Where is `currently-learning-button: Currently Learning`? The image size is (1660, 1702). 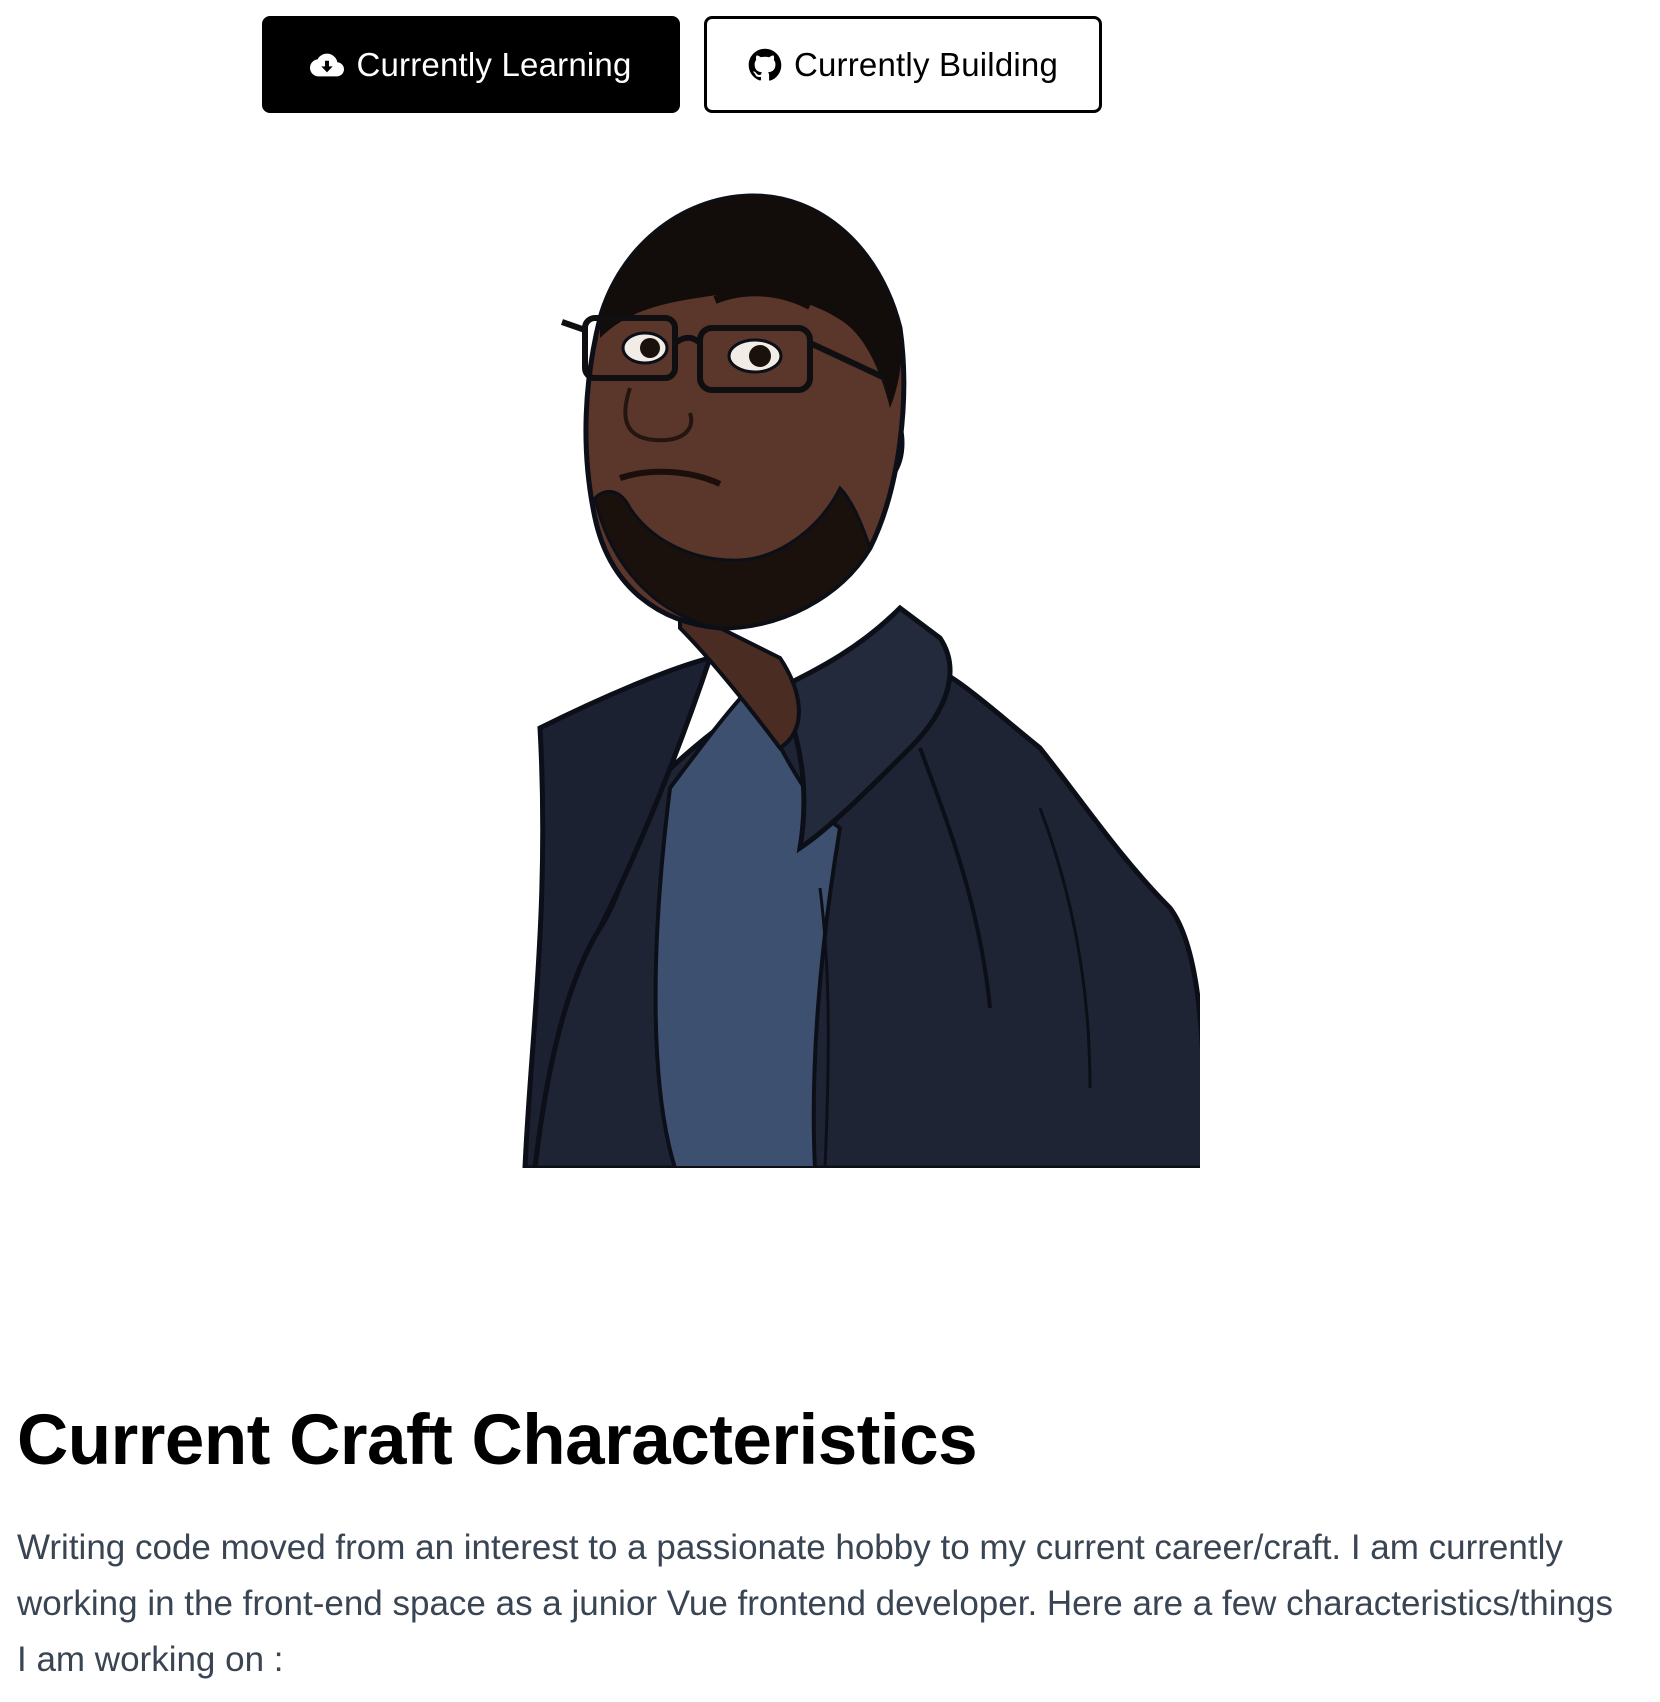 currently-learning-button: Currently Learning is located at coordinates (471, 64).